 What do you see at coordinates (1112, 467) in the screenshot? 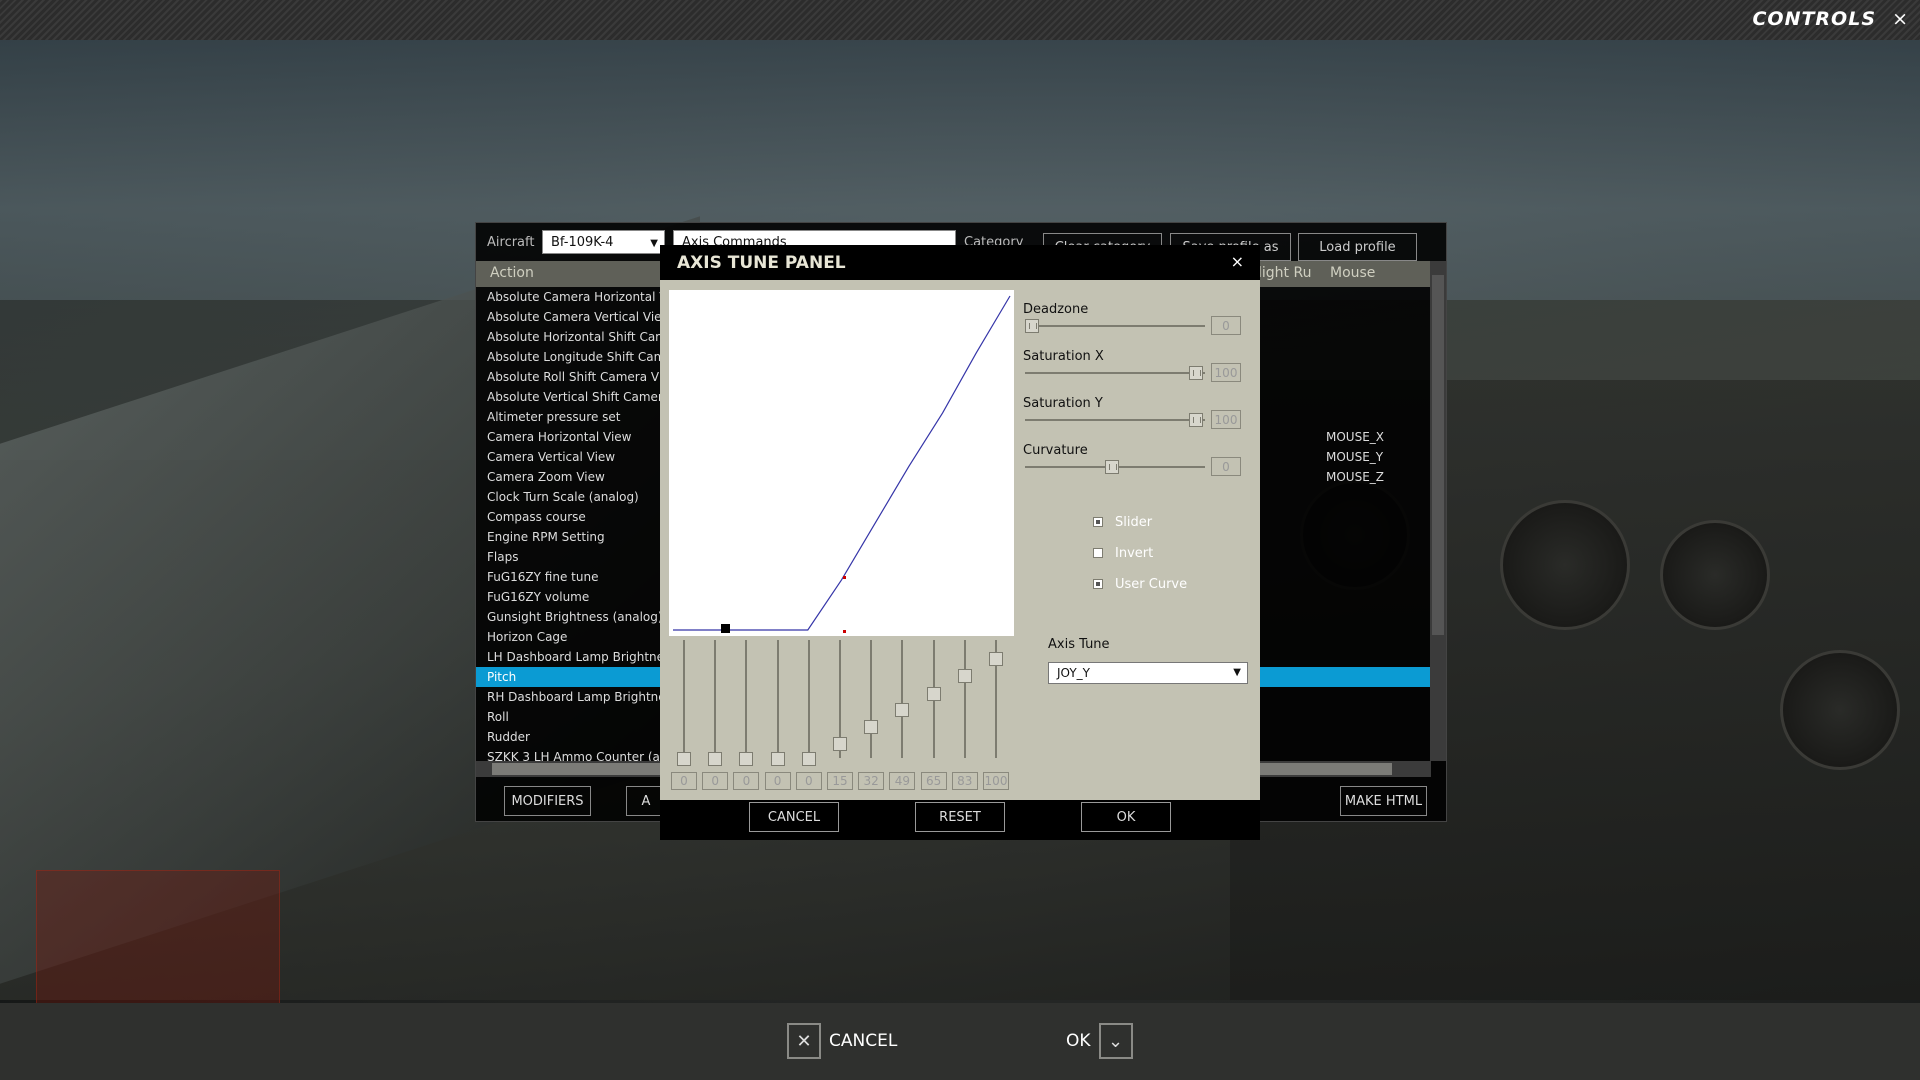
I see `curvature-knob` at bounding box center [1112, 467].